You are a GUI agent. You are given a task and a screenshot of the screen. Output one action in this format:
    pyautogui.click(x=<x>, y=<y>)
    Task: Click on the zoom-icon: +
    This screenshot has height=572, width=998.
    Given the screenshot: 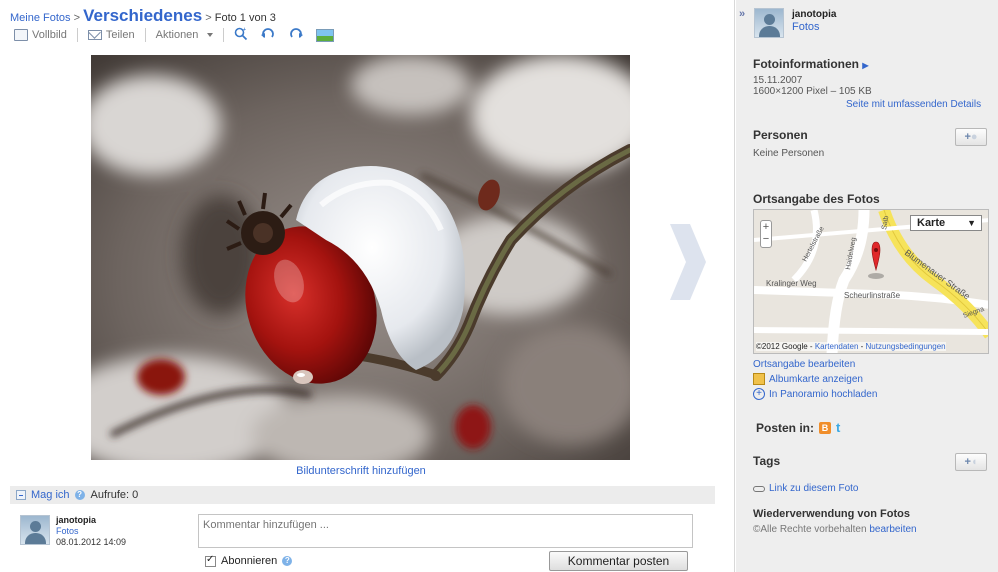 What is the action you would take?
    pyautogui.click(x=241, y=35)
    